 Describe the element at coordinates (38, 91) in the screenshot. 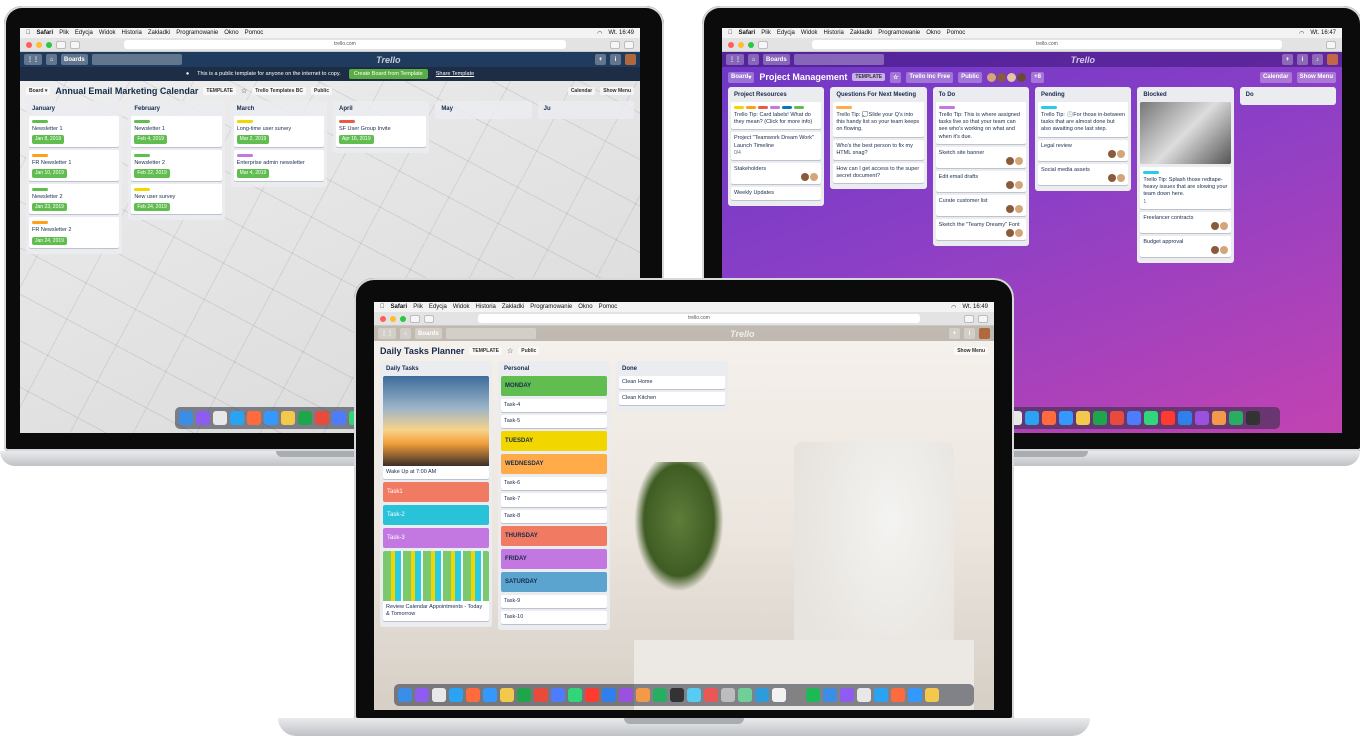

I see `board-menu-button: Board ▾` at that location.